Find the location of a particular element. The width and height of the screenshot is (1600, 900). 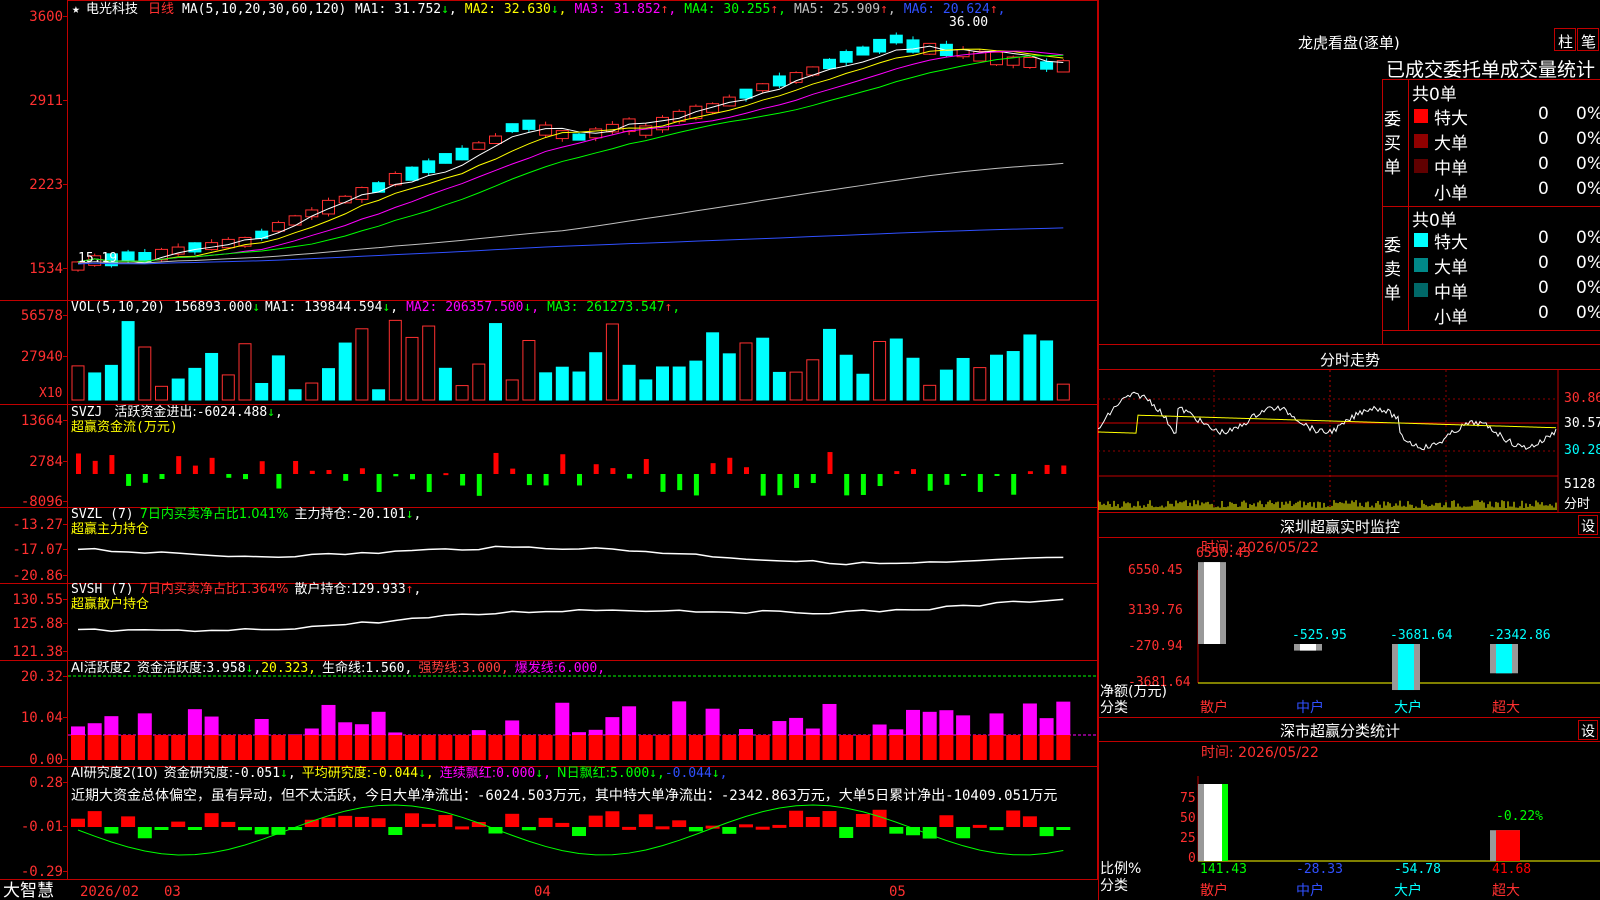

monitor-settings-button: 设 is located at coordinates (1588, 526).